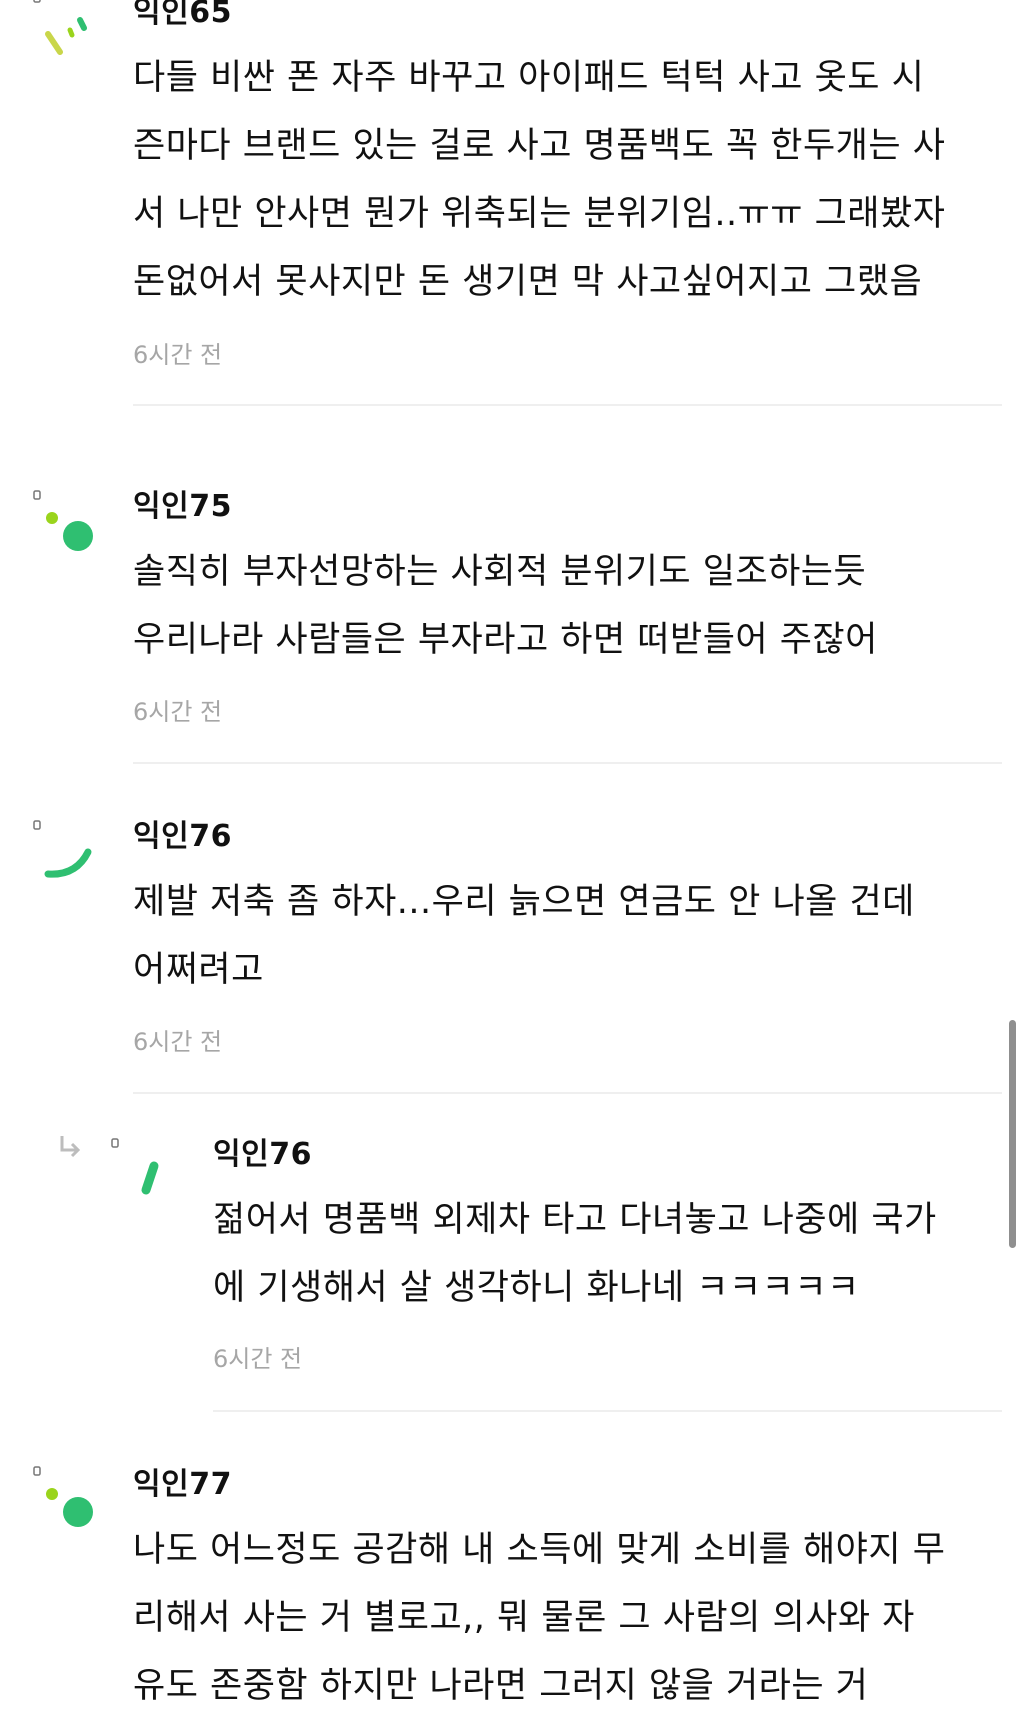 This screenshot has width=1024, height=1736. I want to click on comment-line: 젊어서 명품백 외제차 타고 다녀놓고 나중에 국가, so click(575, 1220).